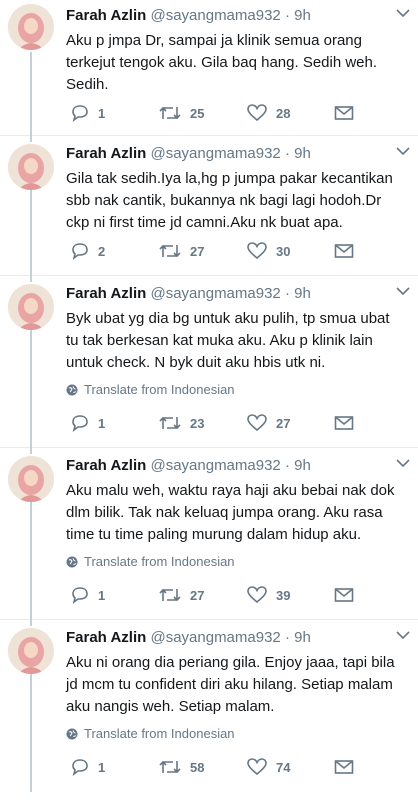  What do you see at coordinates (268, 767) in the screenshot?
I see `like-button: 74` at bounding box center [268, 767].